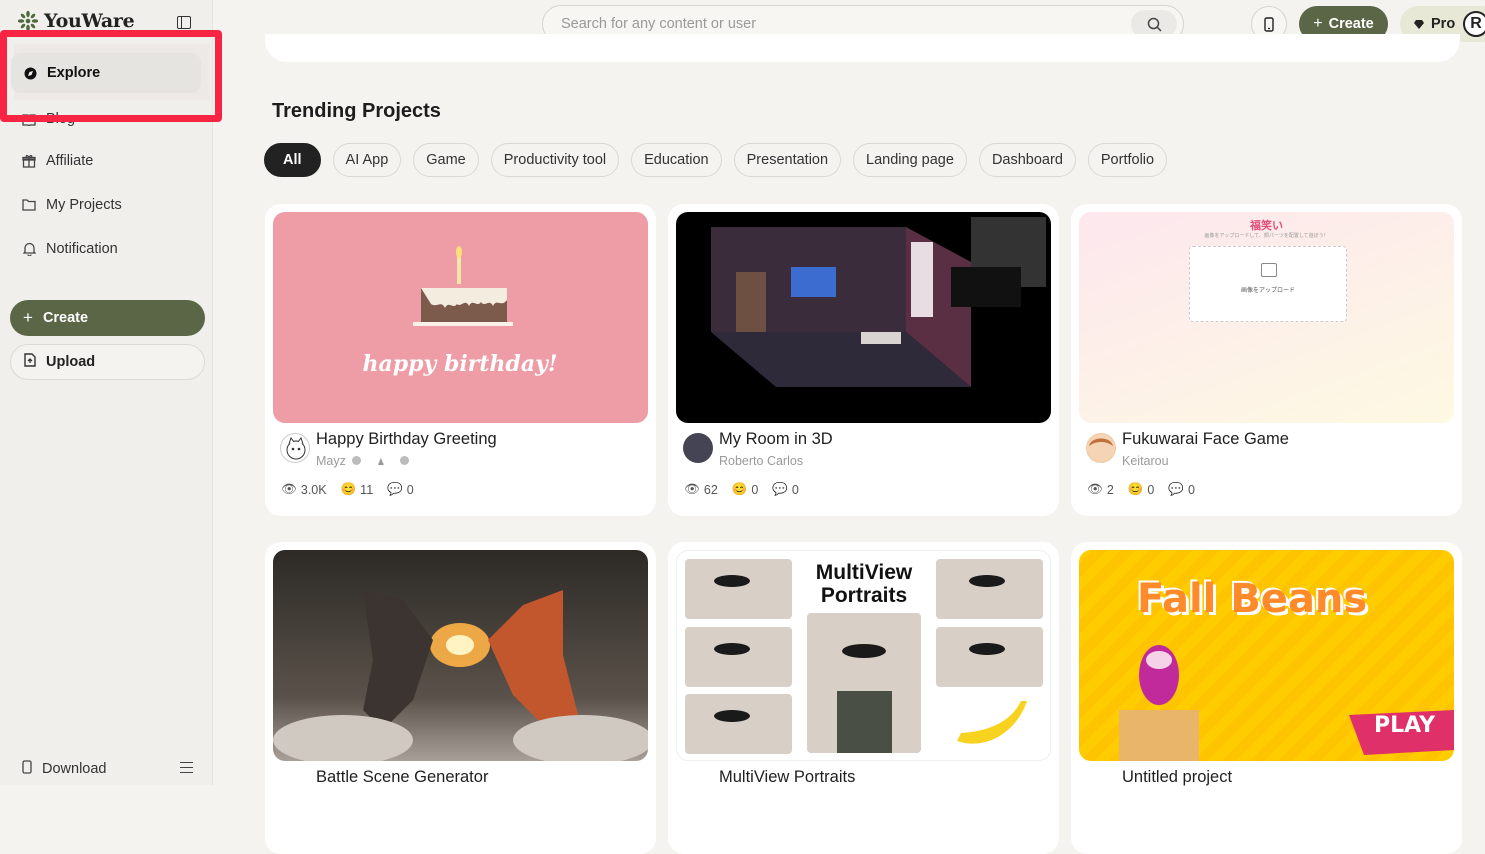 This screenshot has height=854, width=1485. What do you see at coordinates (1266, 226) in the screenshot?
I see `thumbnail-heading: 福笑い` at bounding box center [1266, 226].